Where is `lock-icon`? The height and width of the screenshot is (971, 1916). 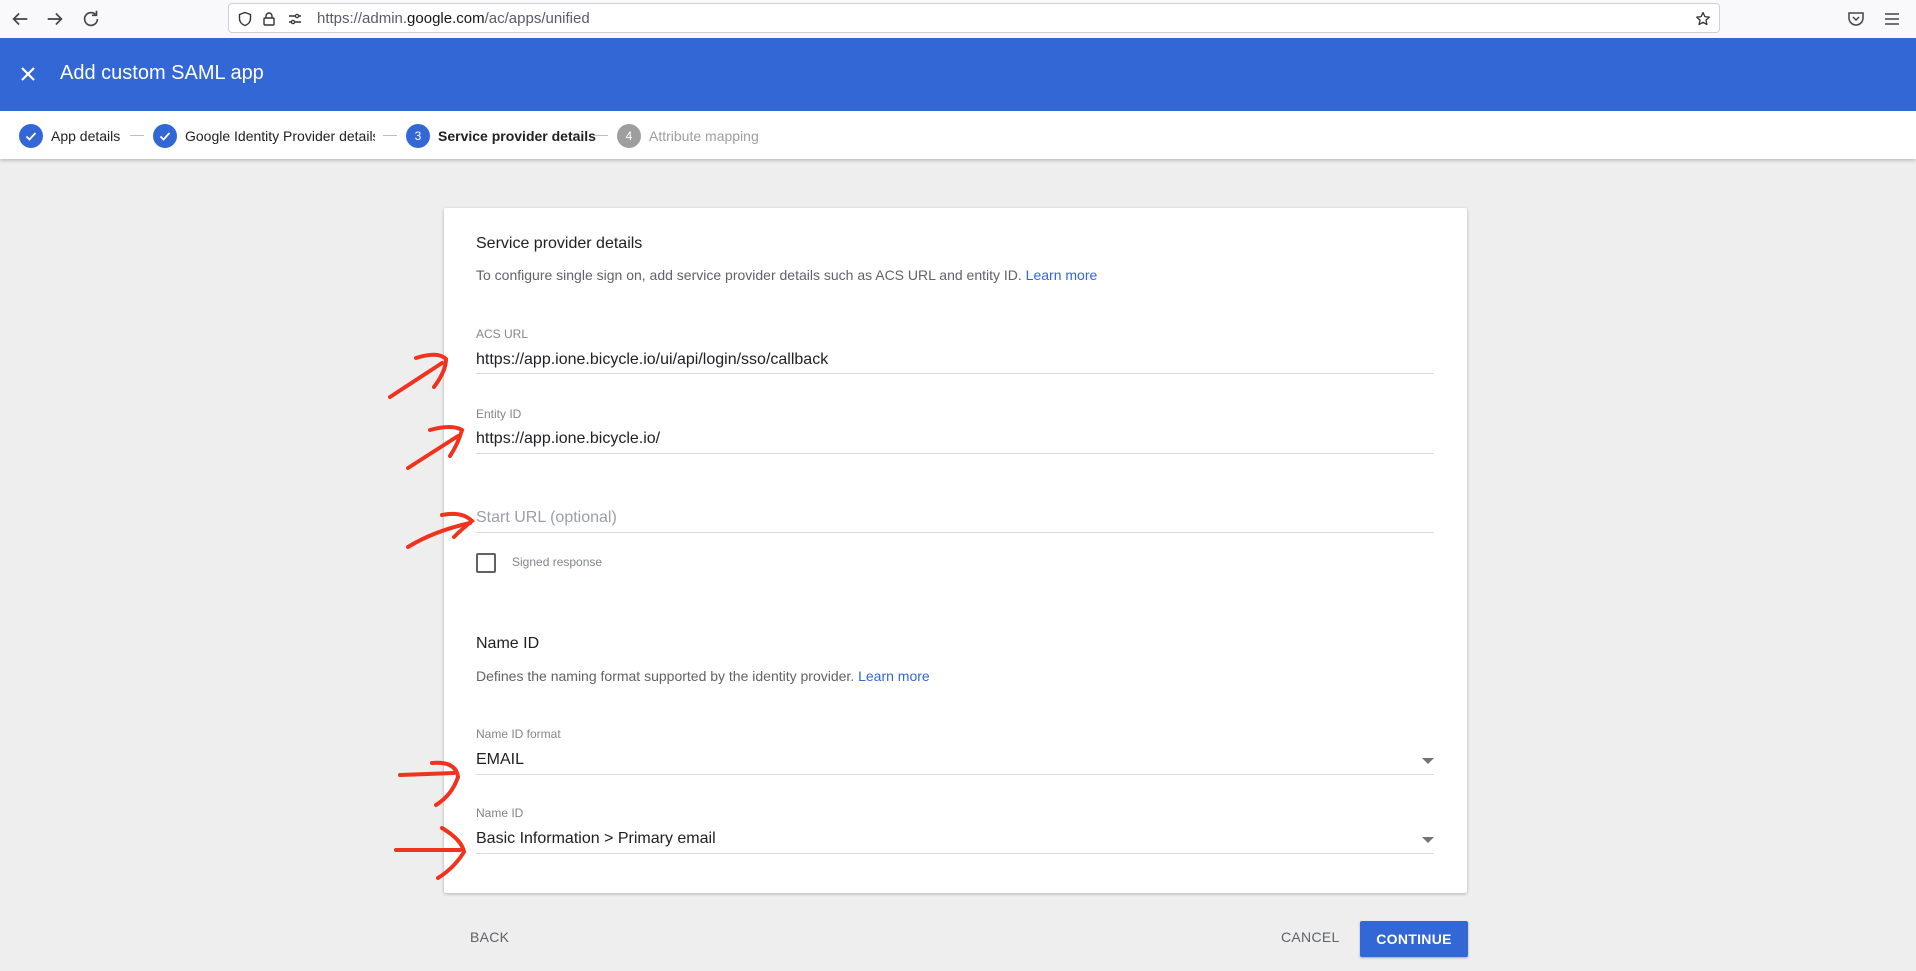 lock-icon is located at coordinates (269, 19).